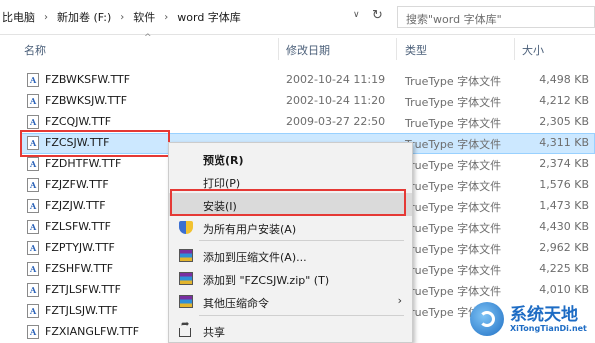 The width and height of the screenshot is (595, 343). I want to click on file-size: 2,374 KB, so click(564, 163).